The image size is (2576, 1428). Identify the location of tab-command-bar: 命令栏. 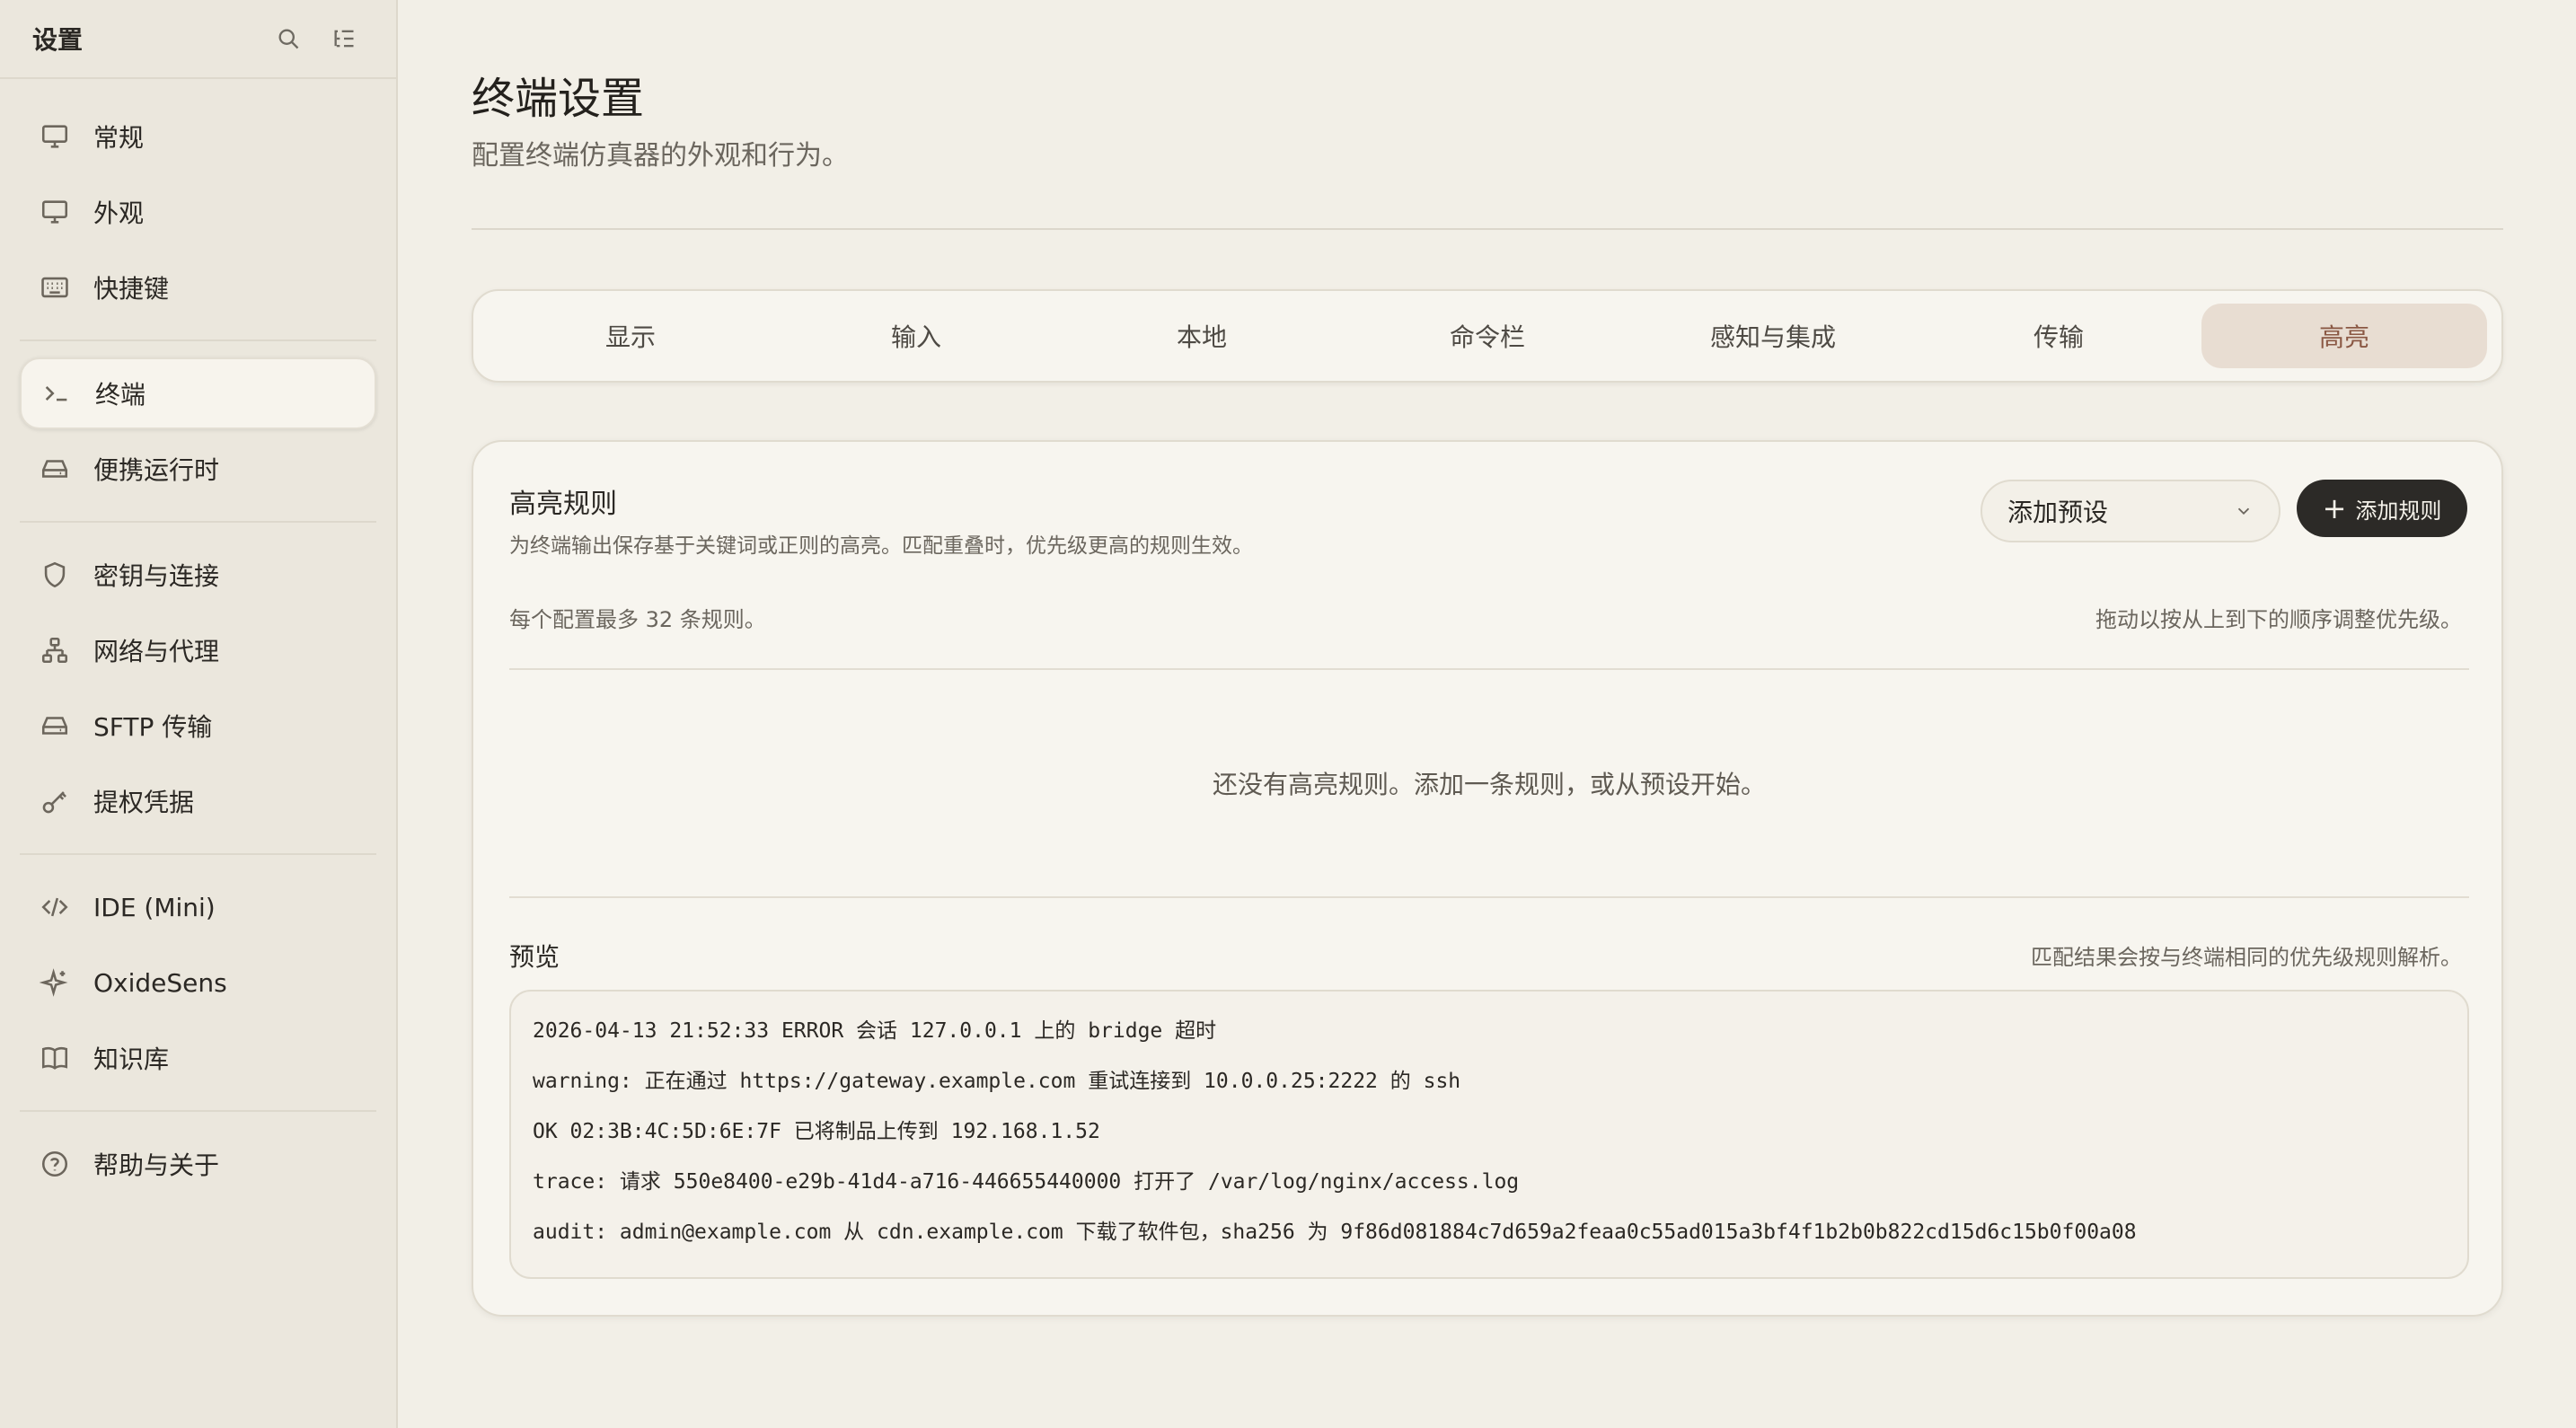
(1487, 336).